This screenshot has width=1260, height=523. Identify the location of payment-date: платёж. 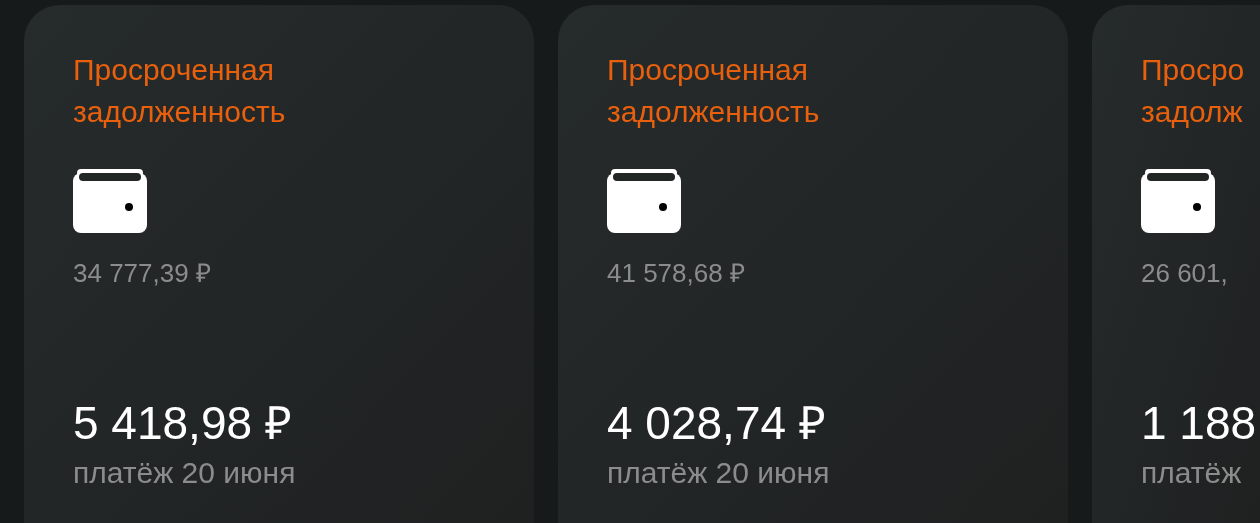
(1192, 473).